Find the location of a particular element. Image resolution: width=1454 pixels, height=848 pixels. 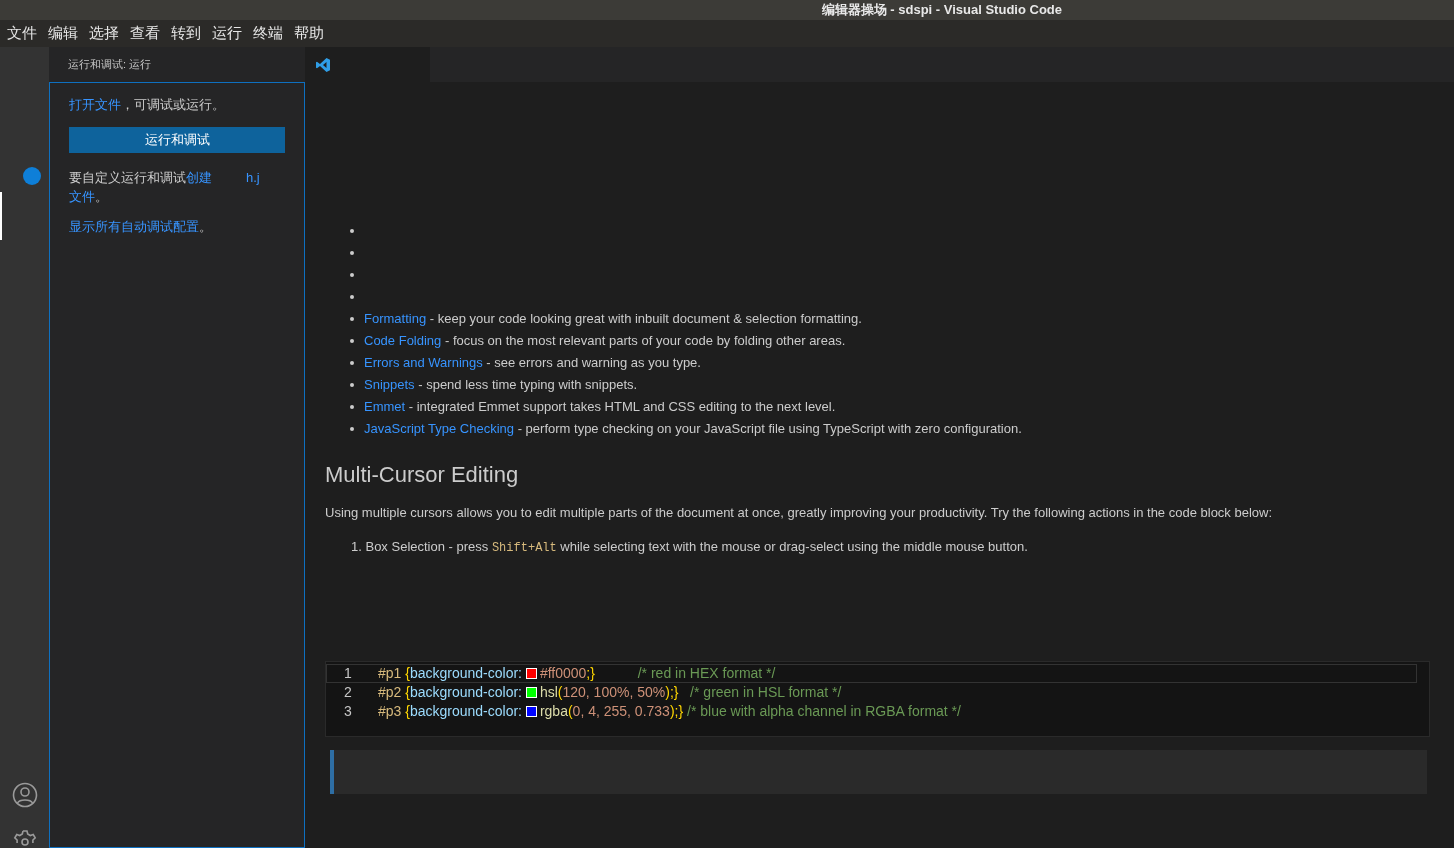

code-text: #p3 {background-color: rgba(0, 4, 255, 0.733);} /* blue with alpha channel in RGBA format */ is located at coordinates (669, 711).